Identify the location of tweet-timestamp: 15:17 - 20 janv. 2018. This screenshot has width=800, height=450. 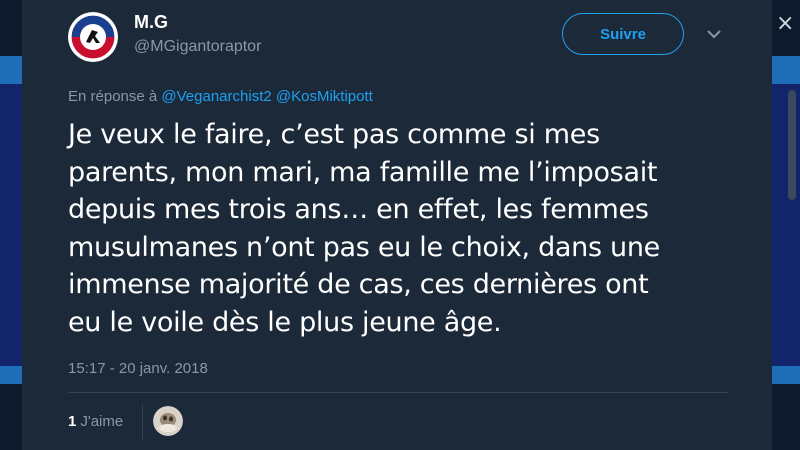
(138, 368).